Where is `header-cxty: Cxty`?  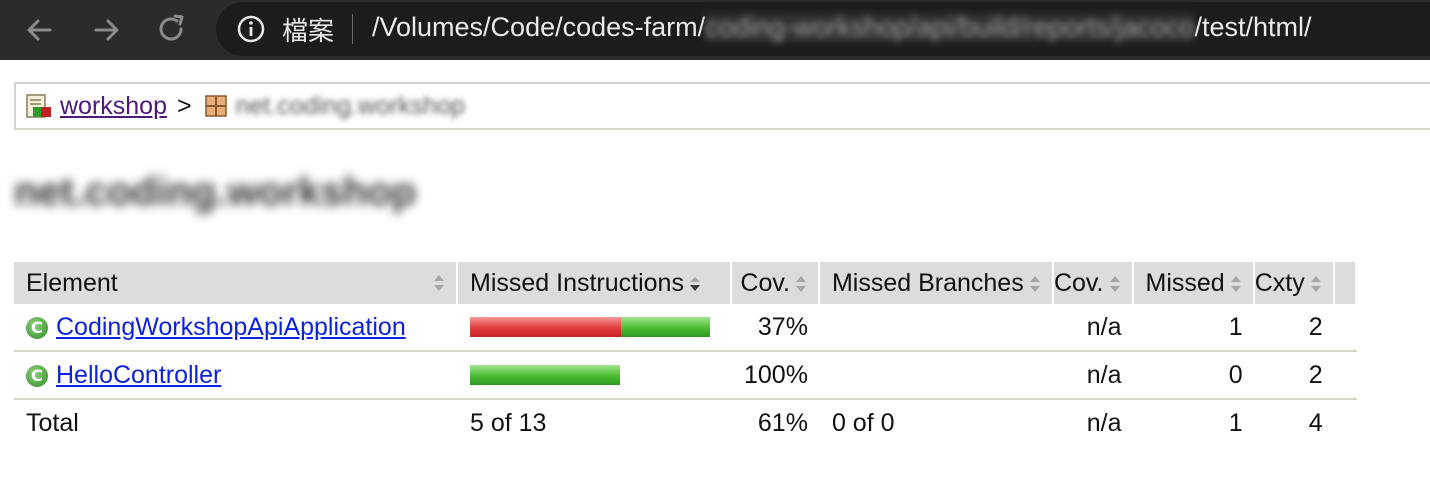 header-cxty: Cxty is located at coordinates (1294, 283).